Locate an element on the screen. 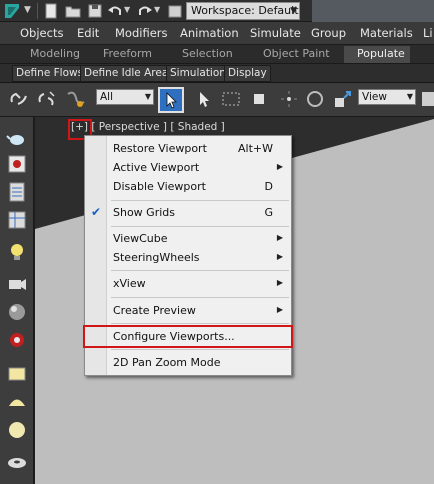 The height and width of the screenshot is (484, 434). menu-item-2d-pan-zoom-mode: 2D Pan Zoom Mode is located at coordinates (188, 363).